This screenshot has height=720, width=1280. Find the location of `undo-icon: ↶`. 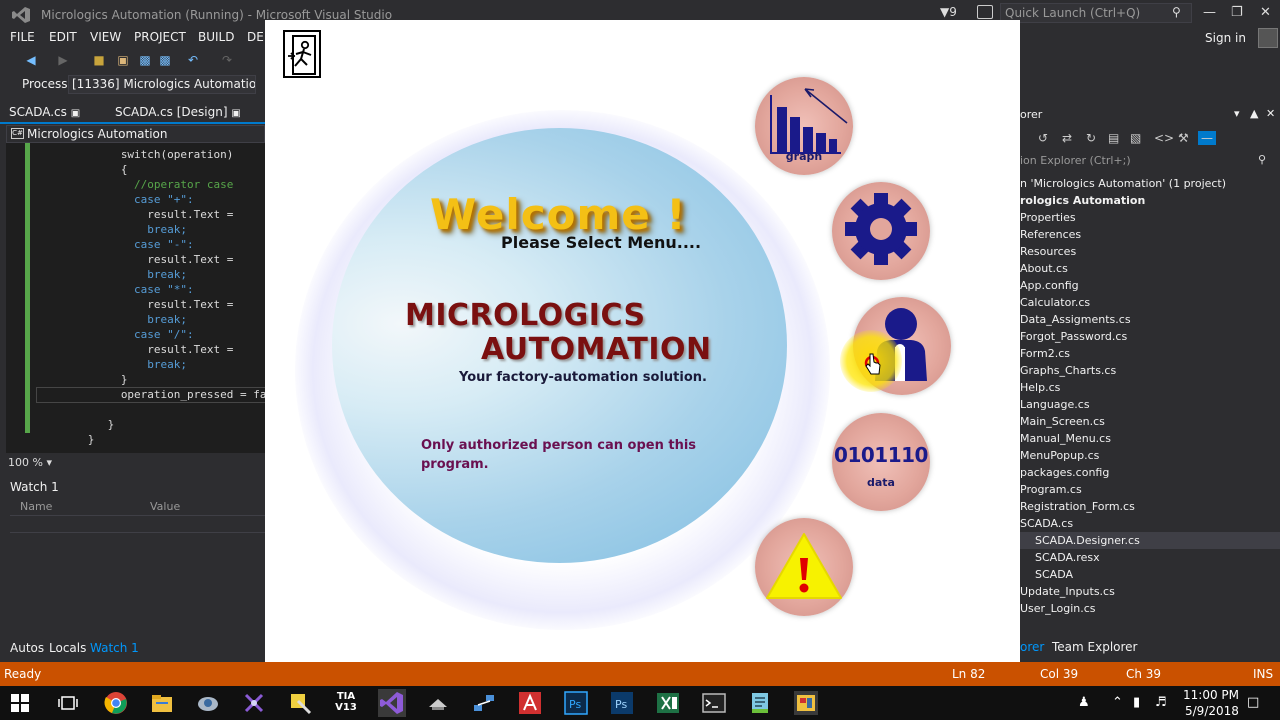

undo-icon: ↶ is located at coordinates (193, 60).